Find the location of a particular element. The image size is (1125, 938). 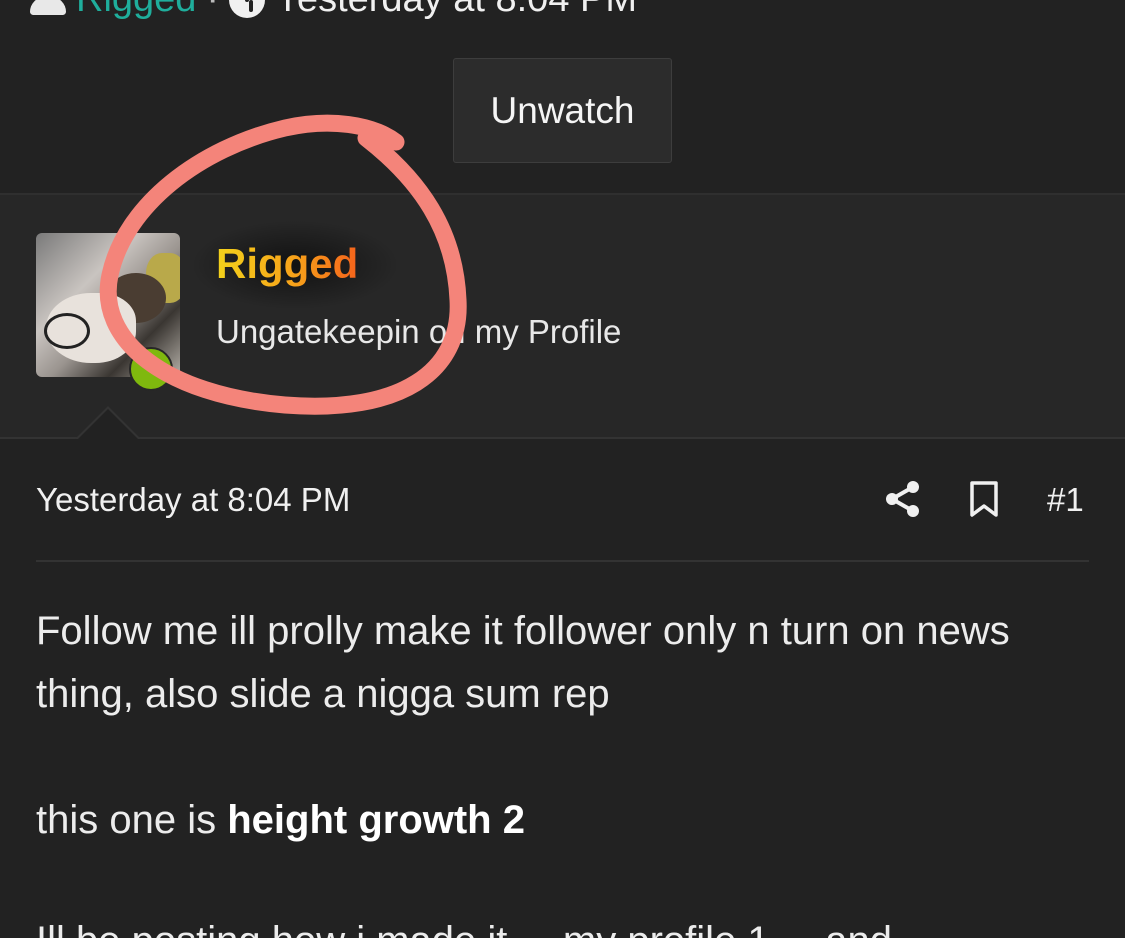

post-number-link: #1 is located at coordinates (1065, 500).